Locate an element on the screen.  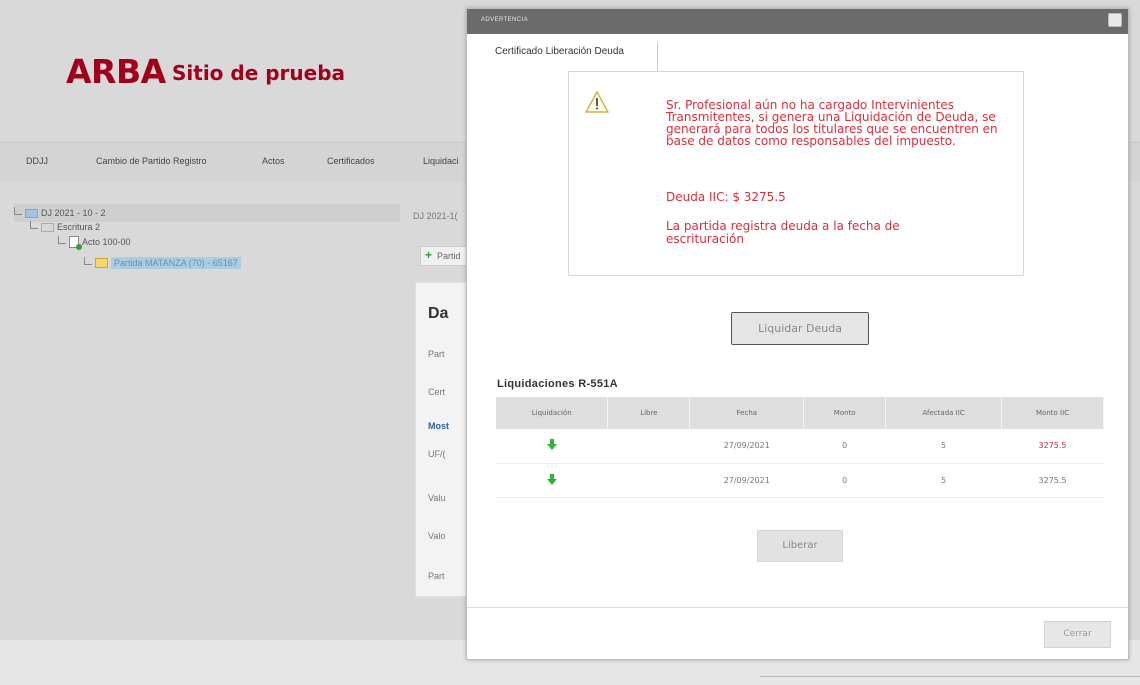
tree-item-escritura: Escritura 2 is located at coordinates (65, 226).